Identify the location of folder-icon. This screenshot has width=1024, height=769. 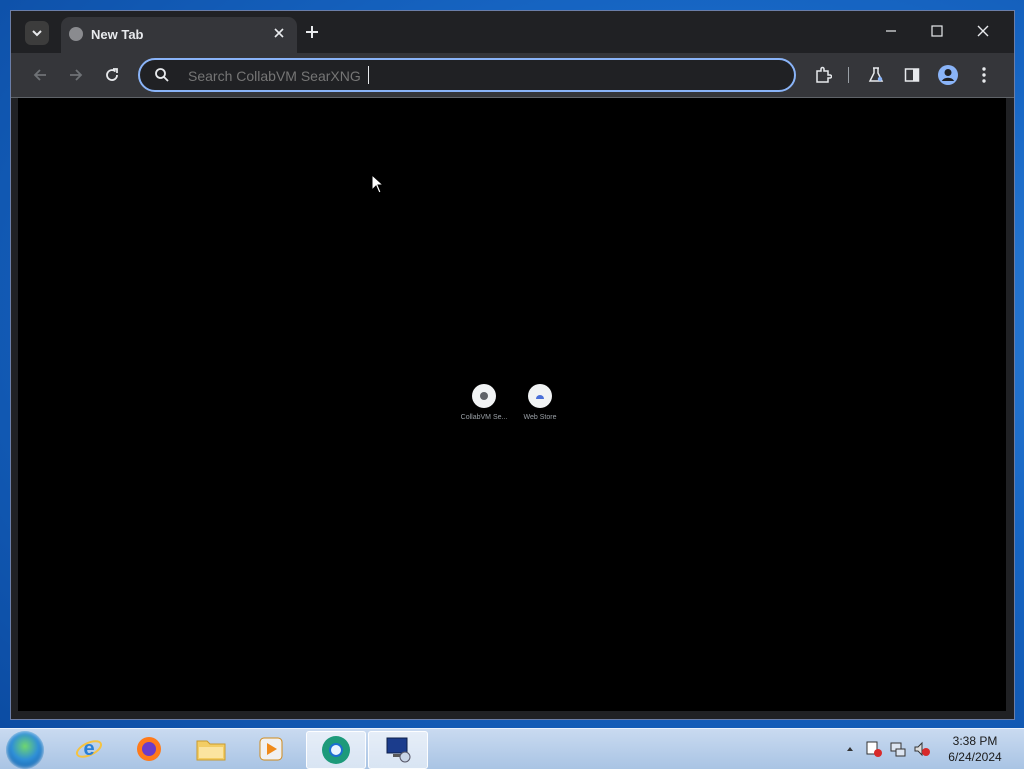
(211, 750).